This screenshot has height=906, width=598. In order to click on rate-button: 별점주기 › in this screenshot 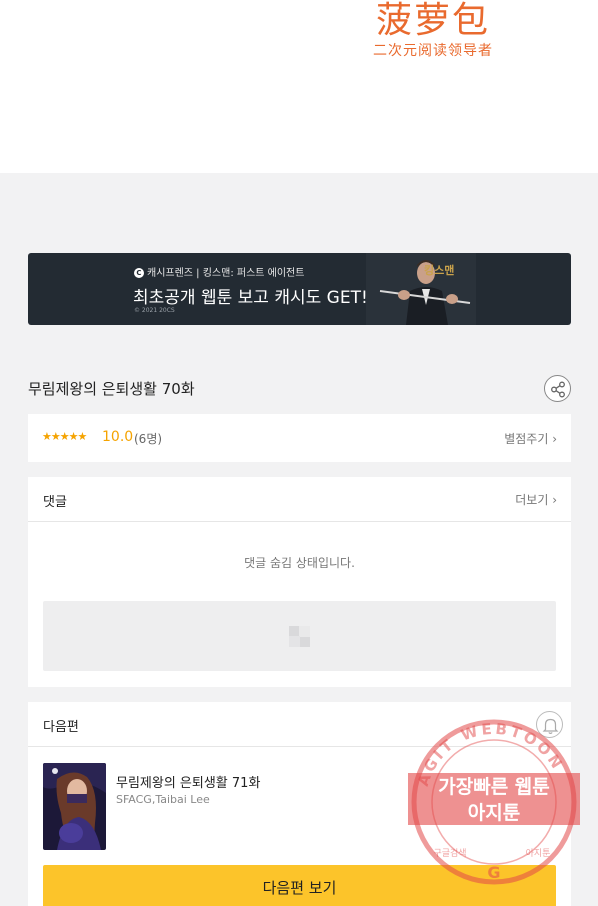, I will do `click(530, 438)`.